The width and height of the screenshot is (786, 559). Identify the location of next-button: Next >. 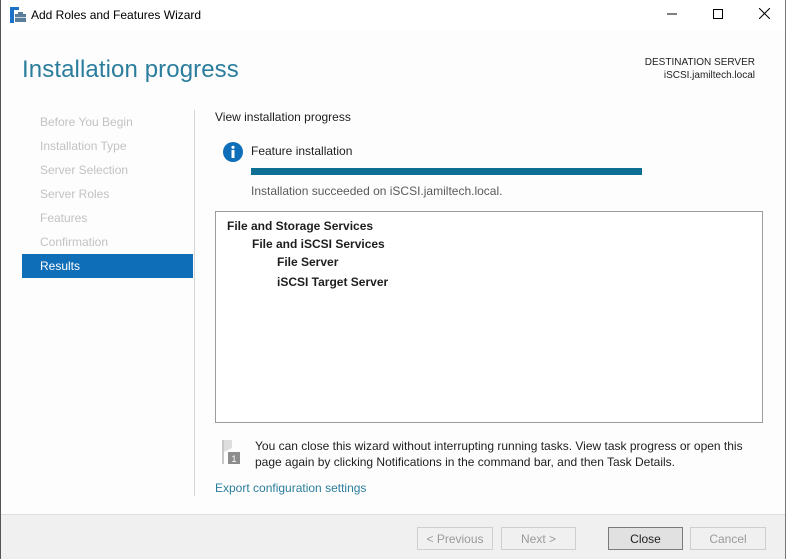
(538, 538).